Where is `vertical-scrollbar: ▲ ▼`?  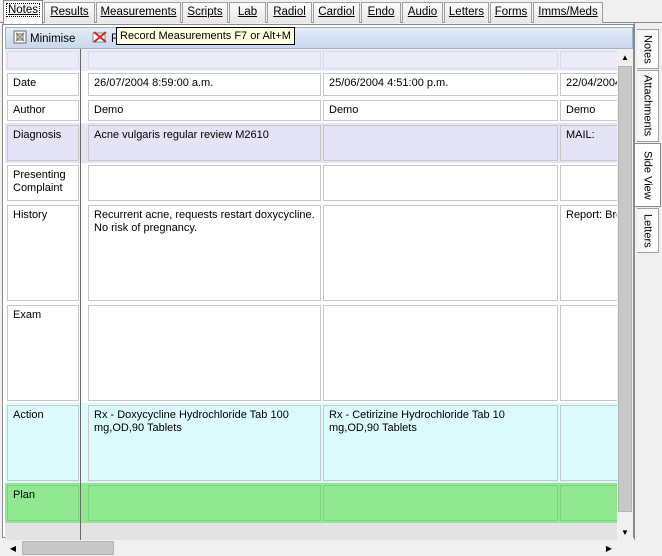 vertical-scrollbar: ▲ ▼ is located at coordinates (625, 294).